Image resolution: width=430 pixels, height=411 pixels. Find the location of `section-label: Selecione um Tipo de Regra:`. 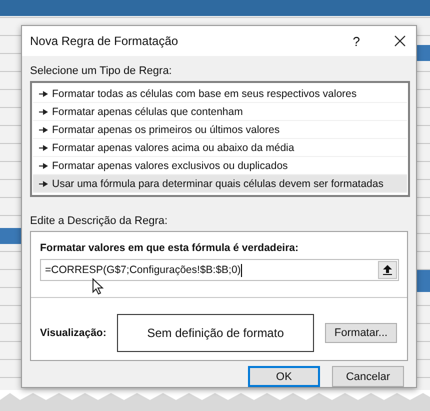

section-label: Selecione um Tipo de Regra: is located at coordinates (101, 71).